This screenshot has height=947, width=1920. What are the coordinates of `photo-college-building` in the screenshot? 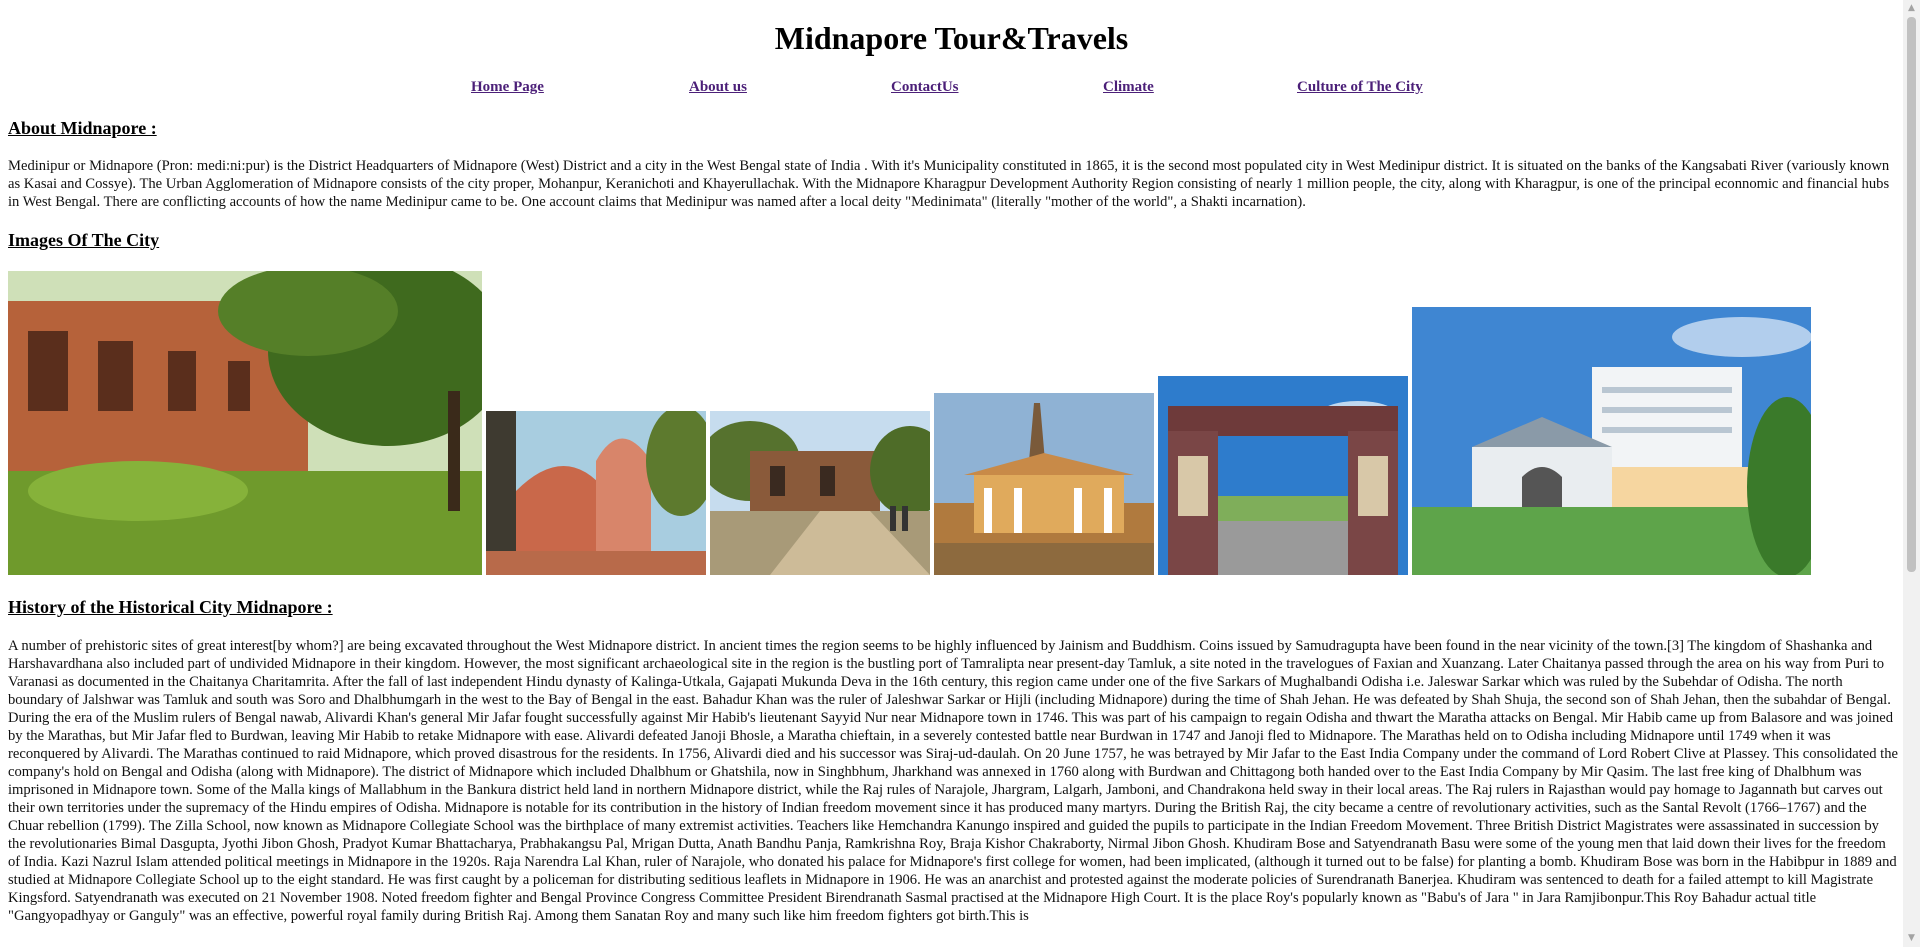 It's located at (1611, 441).